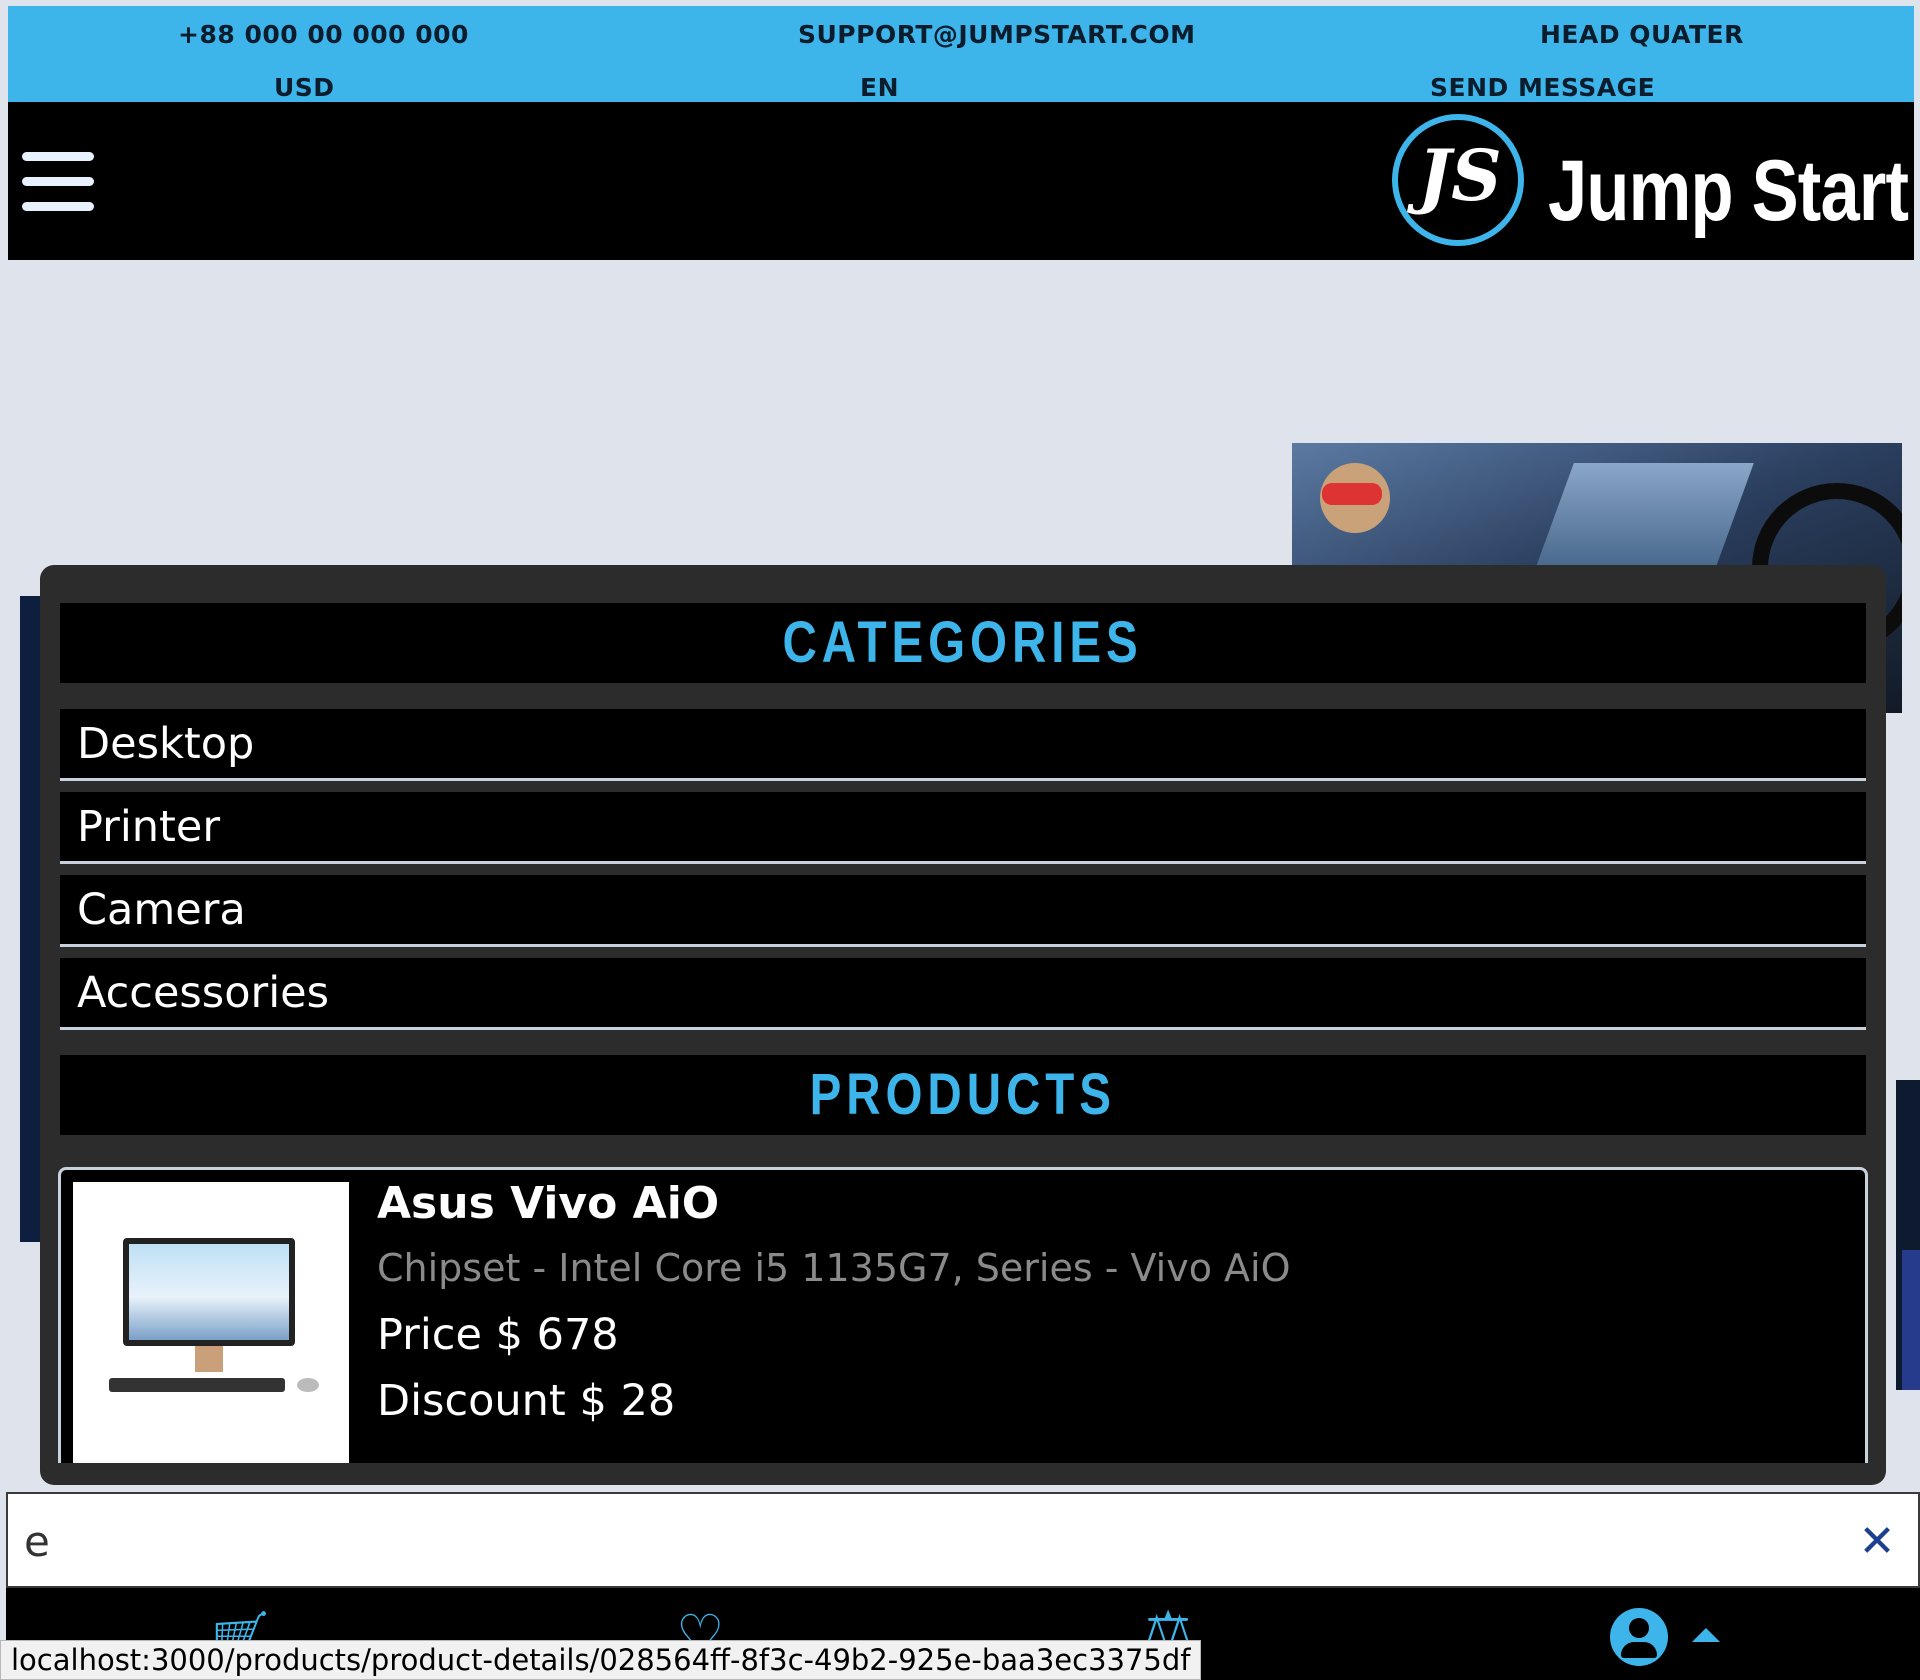 The height and width of the screenshot is (1680, 1920). What do you see at coordinates (149, 827) in the screenshot?
I see `category-label: Printer` at bounding box center [149, 827].